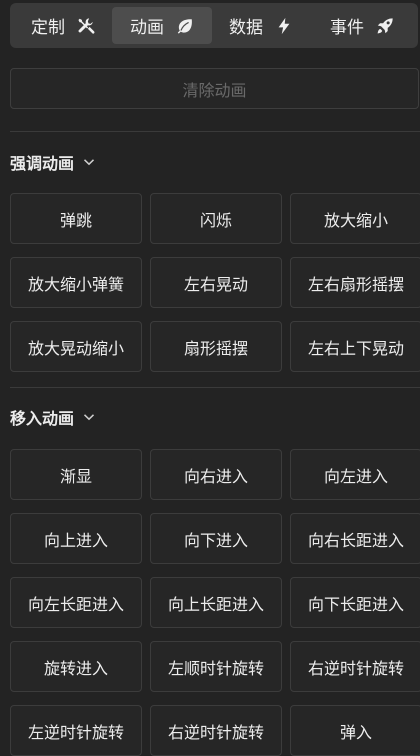 Image resolution: width=420 pixels, height=756 pixels. What do you see at coordinates (355, 282) in the screenshot?
I see `anim-button: 左右扇形摇摆` at bounding box center [355, 282].